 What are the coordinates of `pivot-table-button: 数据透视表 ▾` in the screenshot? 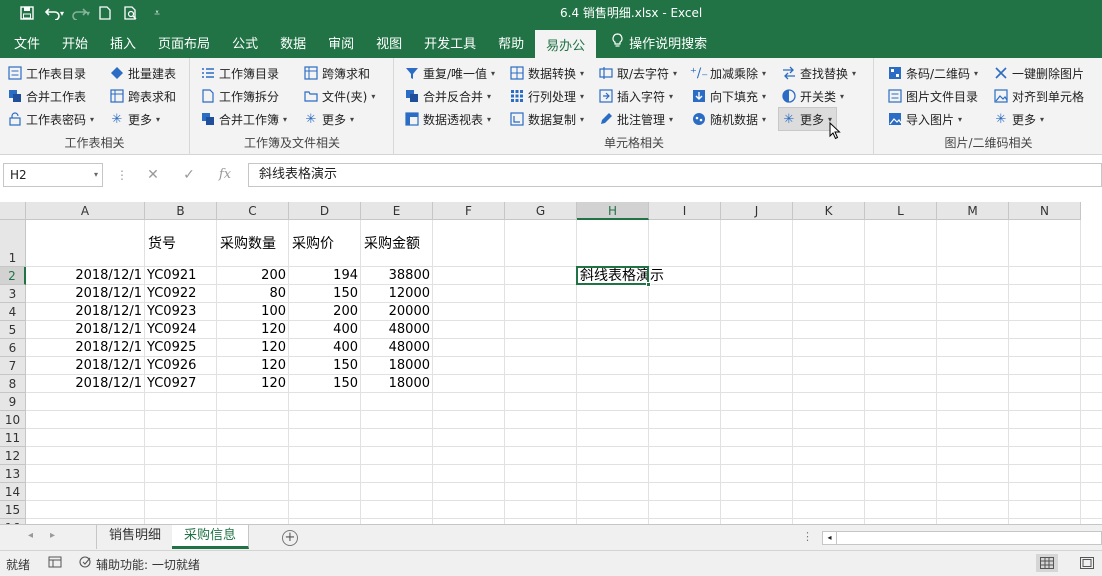 It's located at (448, 119).